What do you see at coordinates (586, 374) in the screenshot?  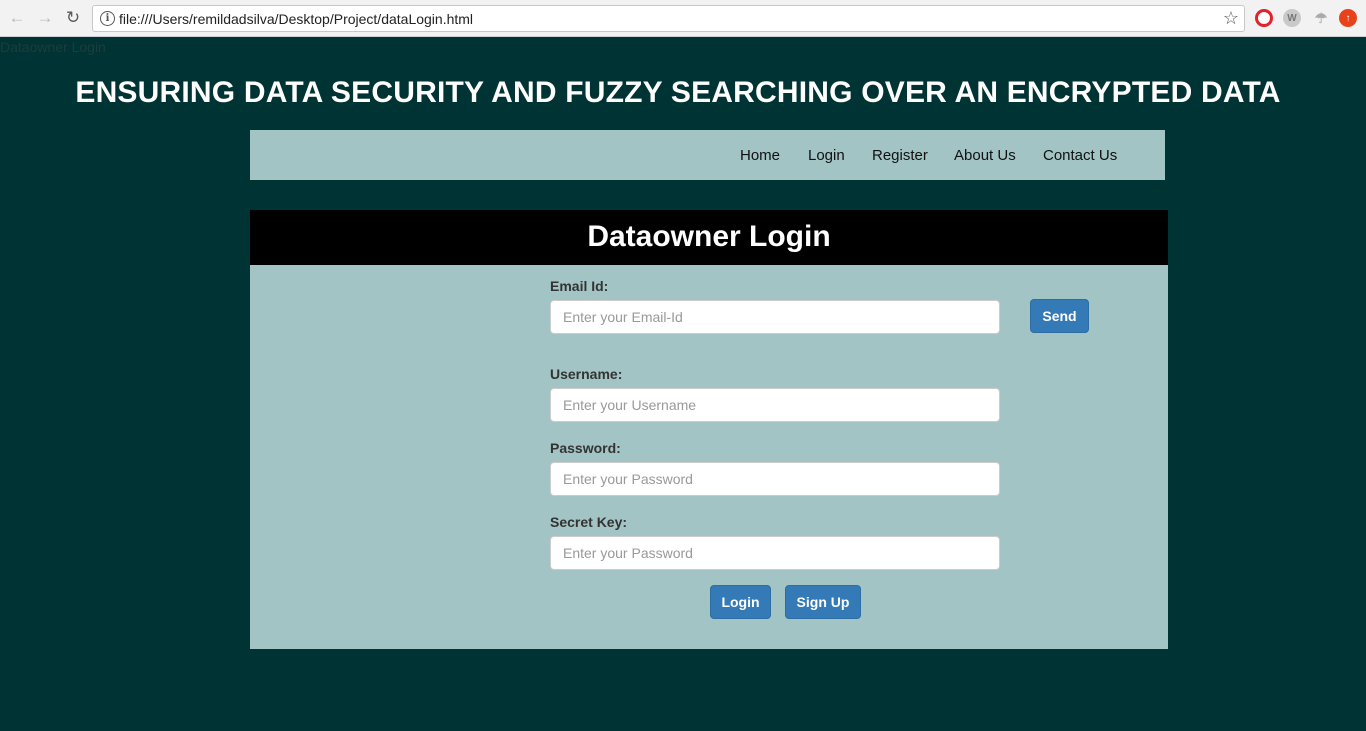 I see `username-label: Username:` at bounding box center [586, 374].